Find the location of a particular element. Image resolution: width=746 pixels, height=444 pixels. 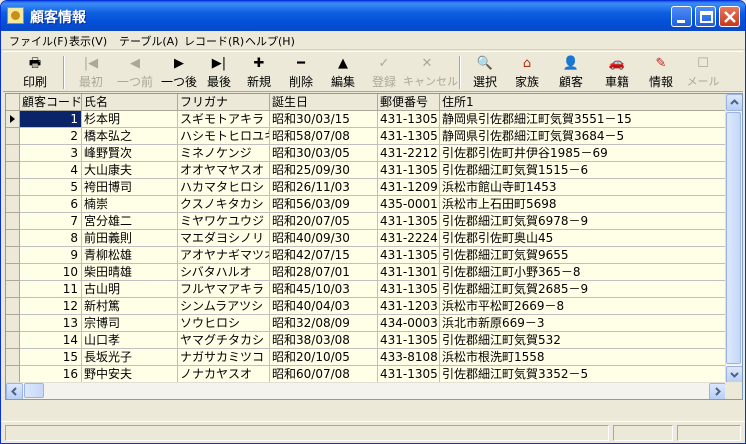

cell-birthday: 昭和60/07/08 is located at coordinates (324, 374).